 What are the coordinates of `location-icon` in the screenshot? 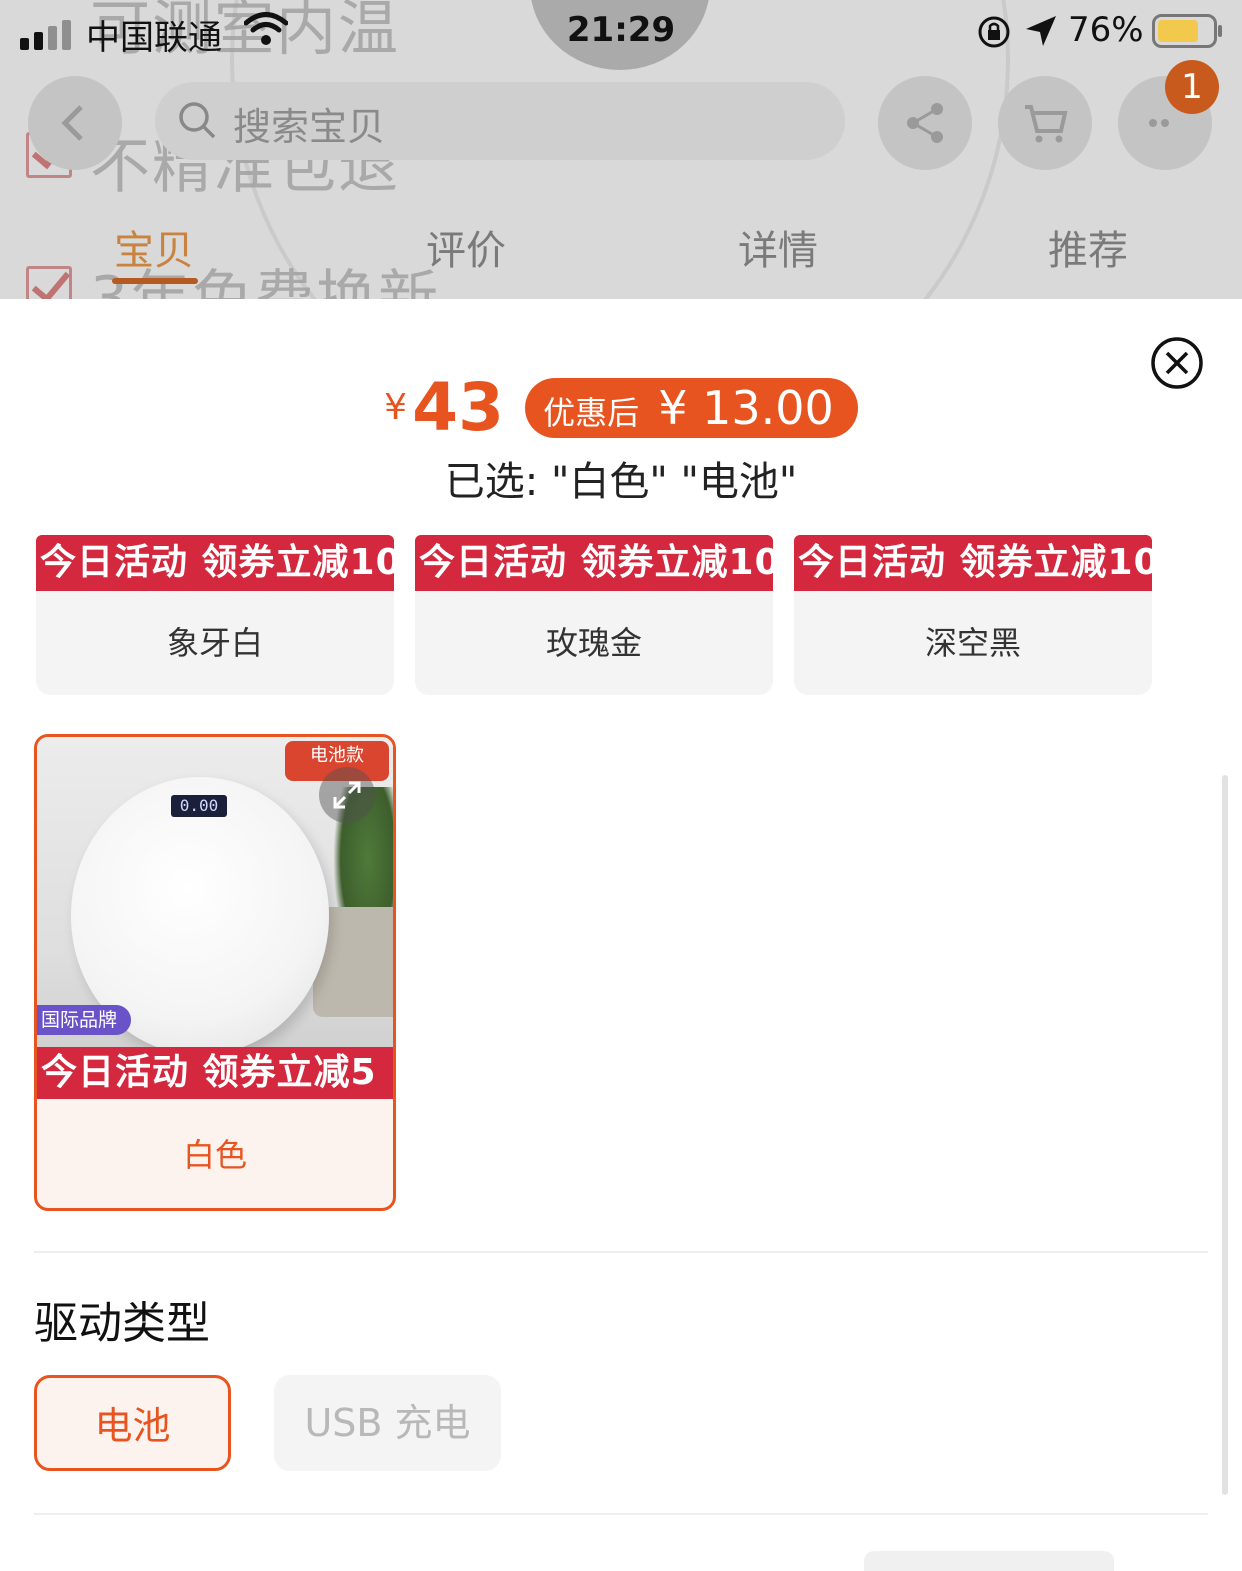 It's located at (1041, 31).